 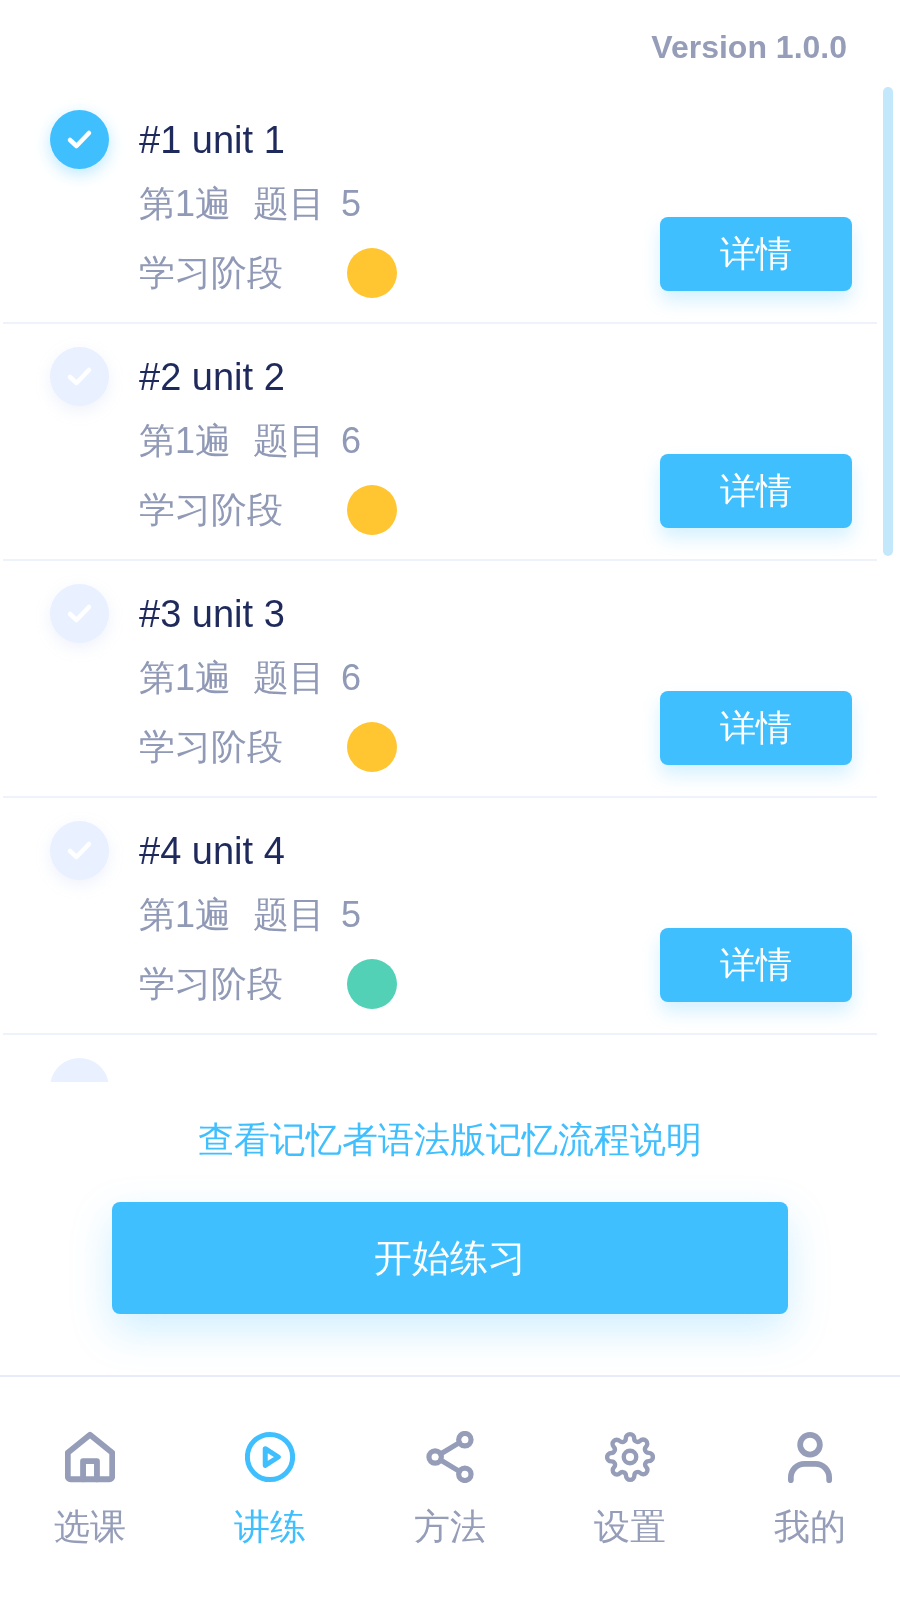 I want to click on nav-tab: 设置, so click(x=630, y=1490).